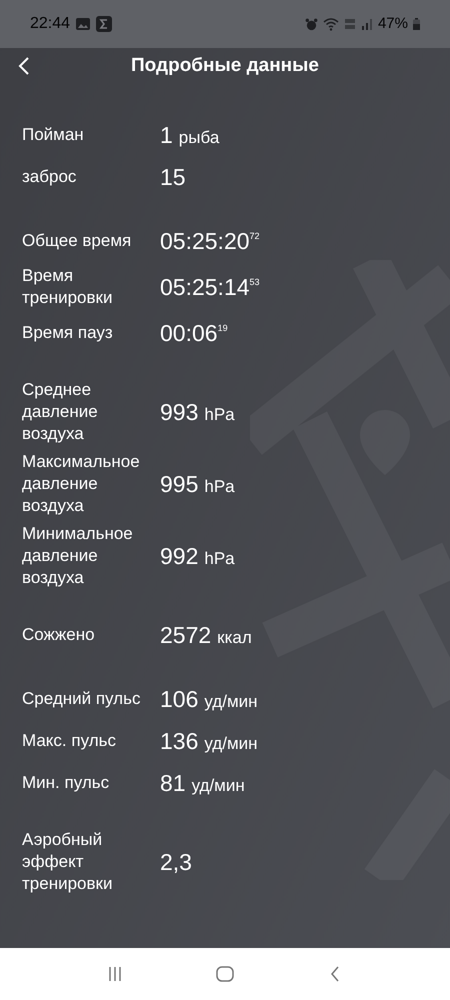 The height and width of the screenshot is (1000, 450). I want to click on stat-value: 1 рыба, so click(190, 135).